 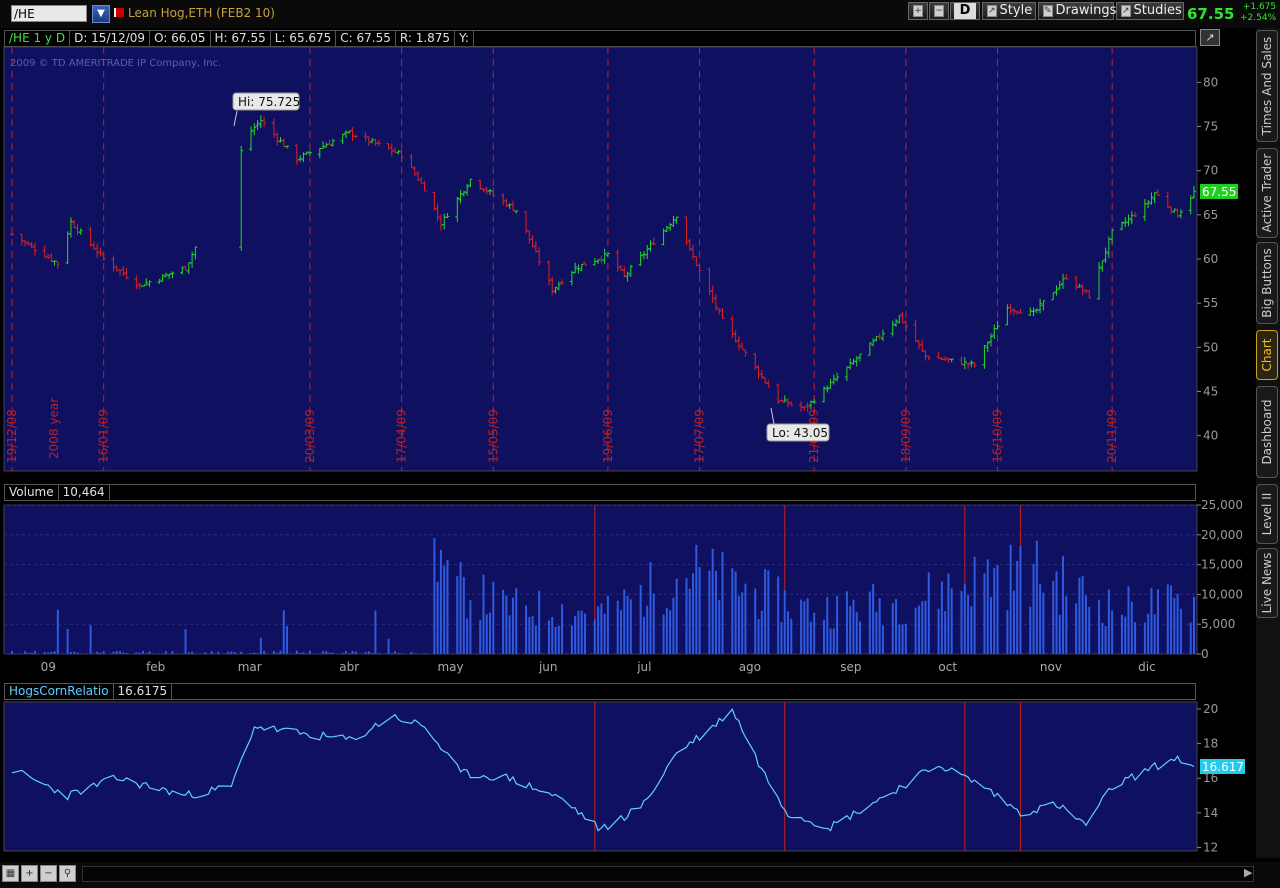 What do you see at coordinates (29, 873) in the screenshot?
I see `zoom-in-icon: +` at bounding box center [29, 873].